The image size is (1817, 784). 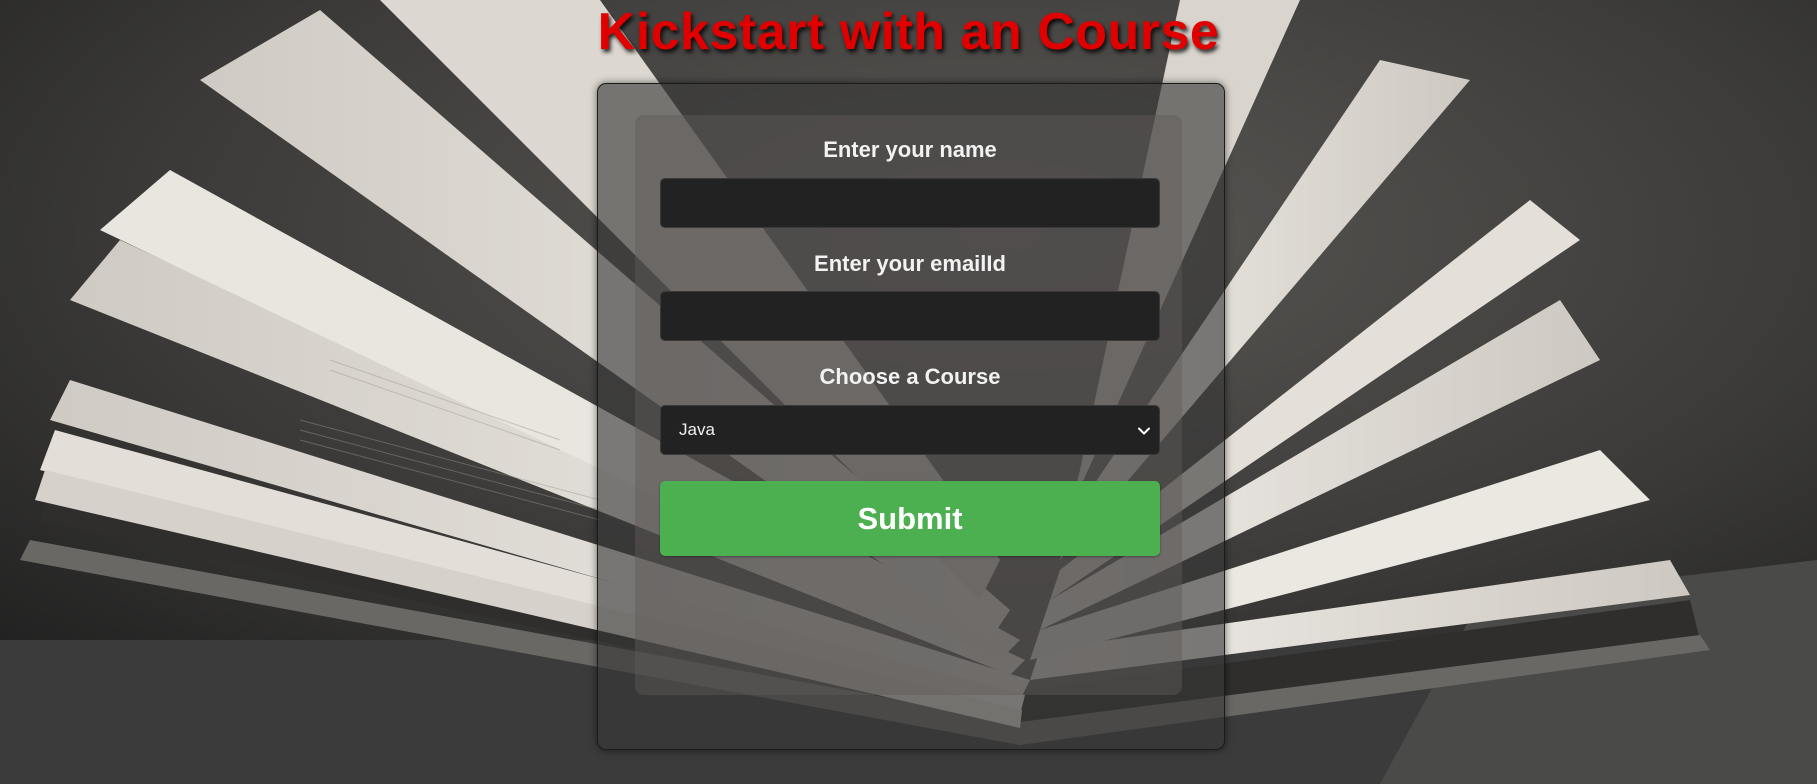 What do you see at coordinates (910, 263) in the screenshot?
I see `email-label: Enter your emailId` at bounding box center [910, 263].